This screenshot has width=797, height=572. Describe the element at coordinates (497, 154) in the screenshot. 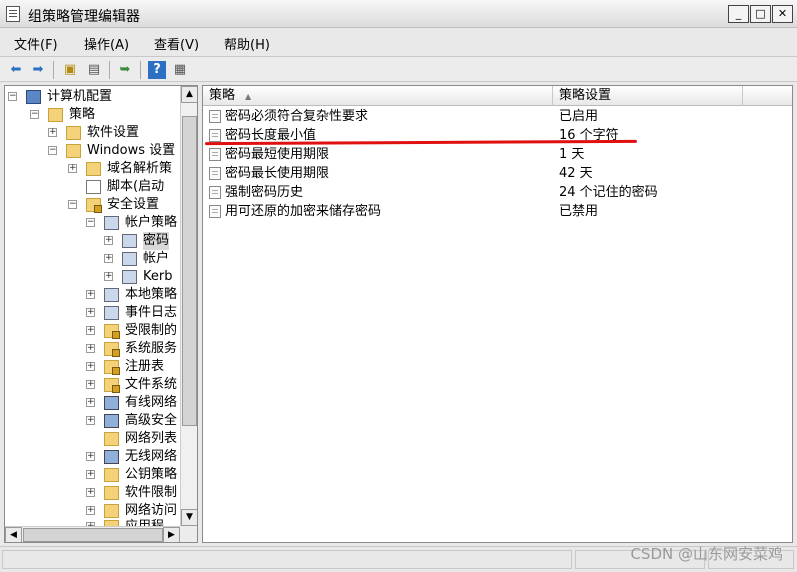

I see `policy-row: 密码最短使用期限 1 天` at that location.